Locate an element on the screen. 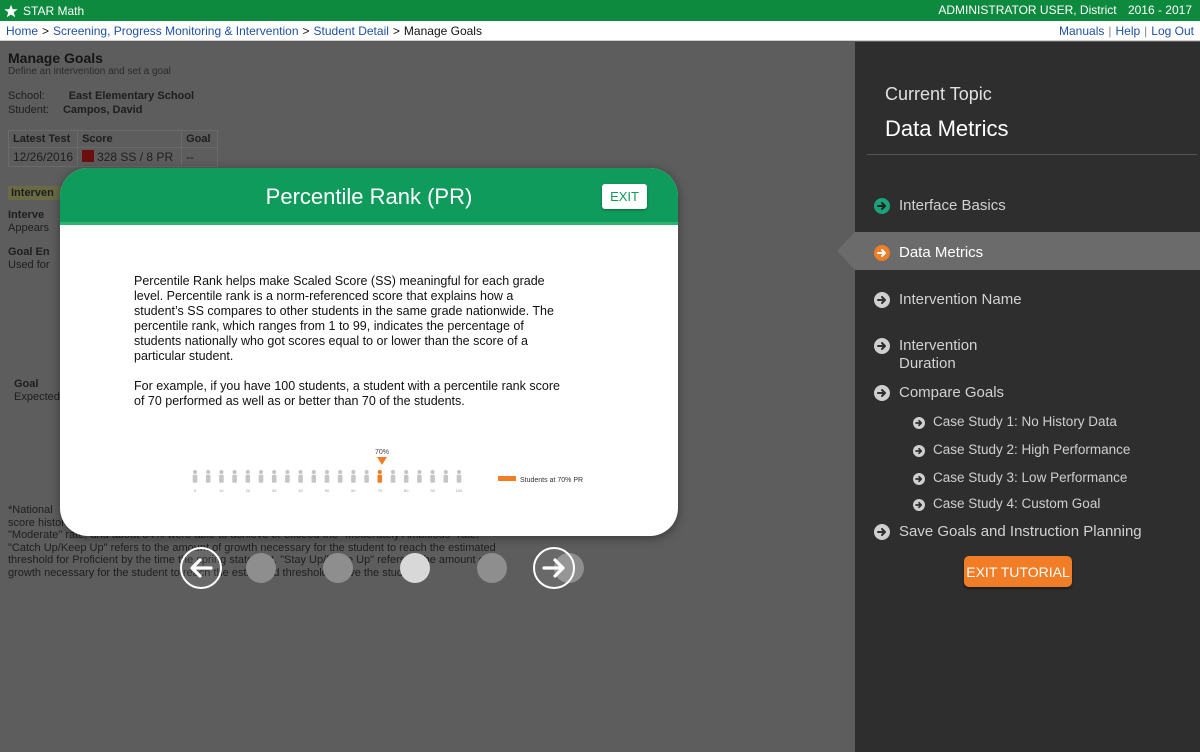 This screenshot has width=1200, height=752. manuals-link: Manuals is located at coordinates (1081, 31).